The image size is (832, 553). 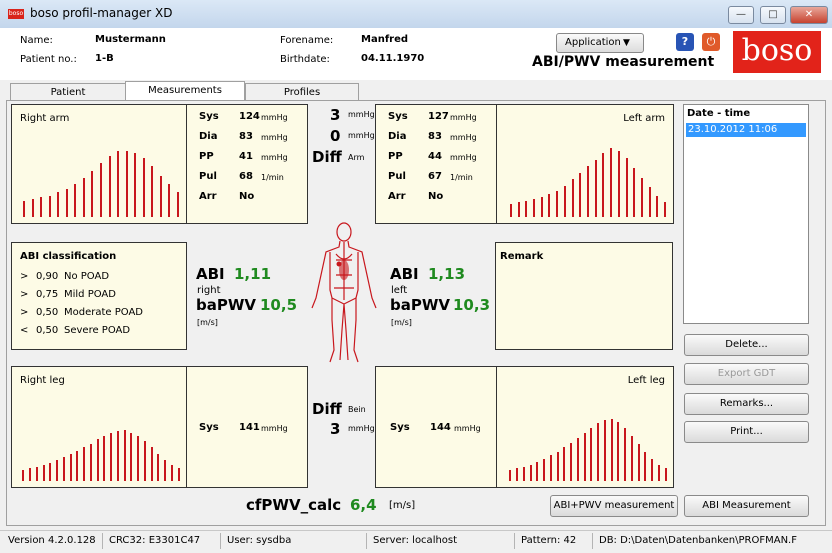 What do you see at coordinates (404, 274) in the screenshot?
I see `left-abi-label: ABI` at bounding box center [404, 274].